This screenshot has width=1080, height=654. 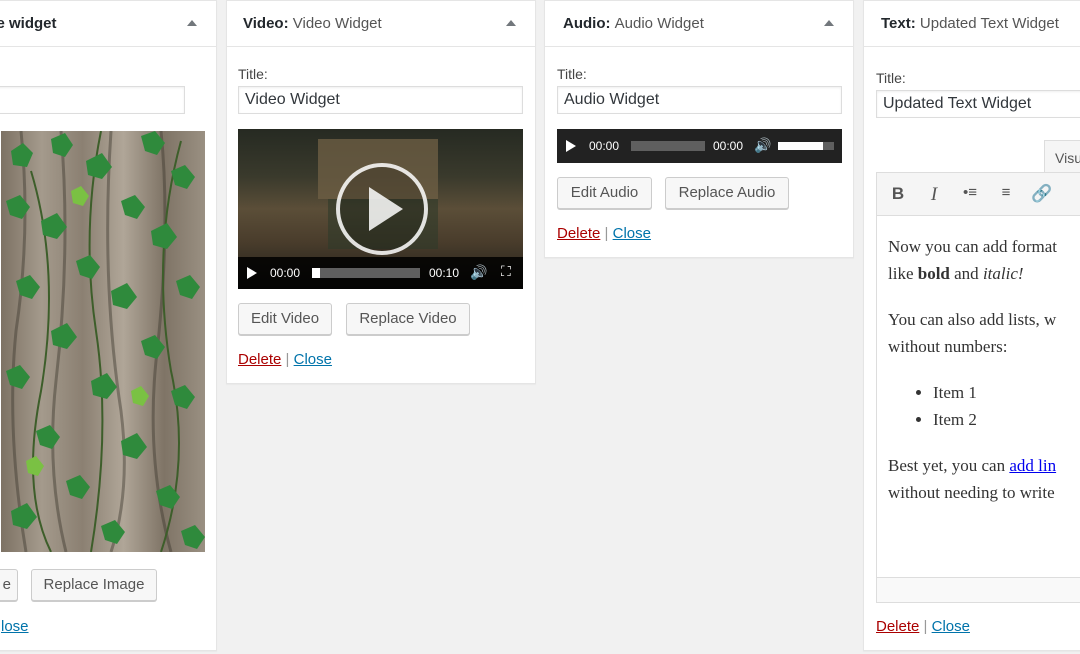 I want to click on numbered-list-icon: ≡, so click(x=1006, y=194).